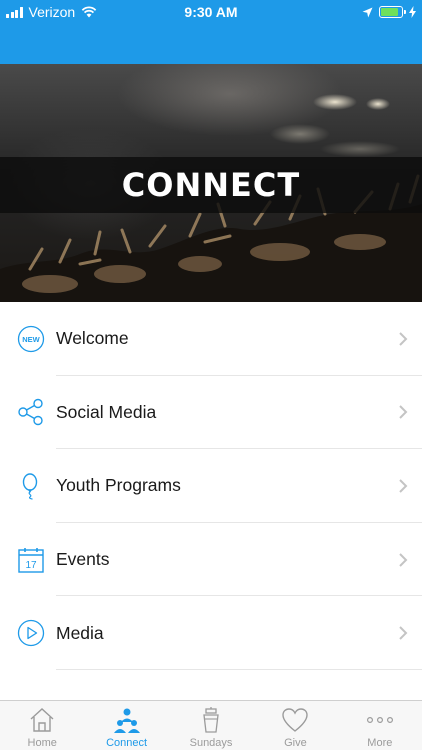  I want to click on share-icon, so click(30, 412).